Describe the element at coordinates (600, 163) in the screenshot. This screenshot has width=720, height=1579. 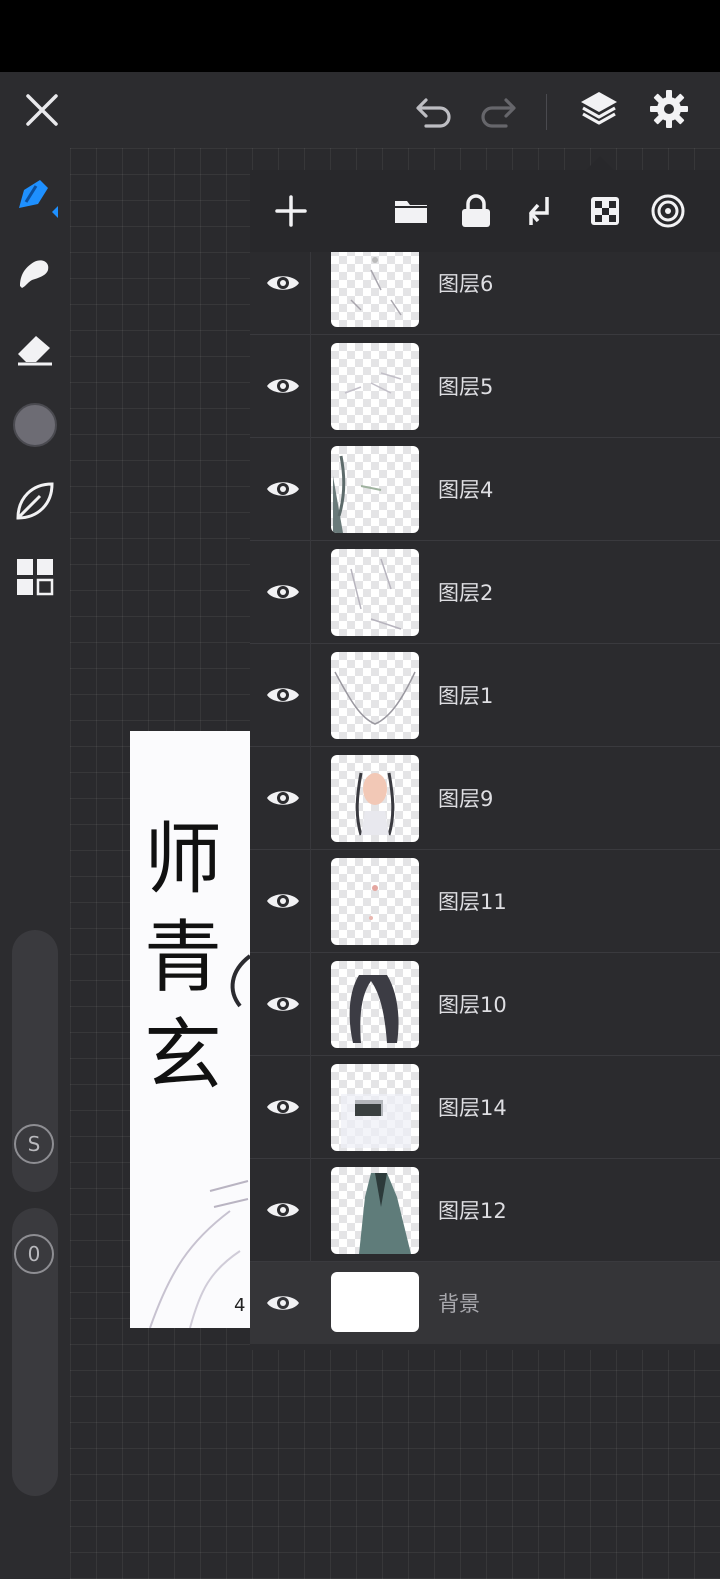
I see `panel-pointer` at that location.